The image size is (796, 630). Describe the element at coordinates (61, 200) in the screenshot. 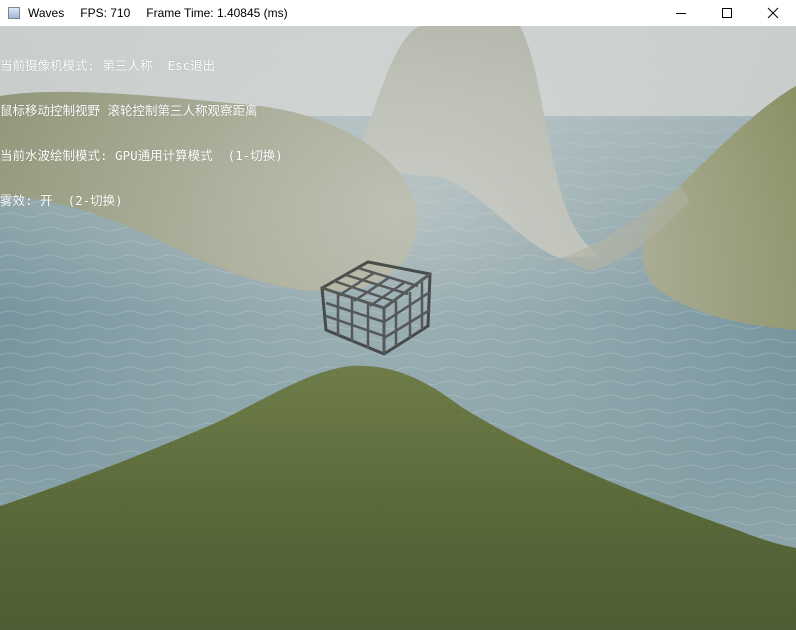

I see `hud-fog-state: 雾效: 开 (2-切换)` at that location.